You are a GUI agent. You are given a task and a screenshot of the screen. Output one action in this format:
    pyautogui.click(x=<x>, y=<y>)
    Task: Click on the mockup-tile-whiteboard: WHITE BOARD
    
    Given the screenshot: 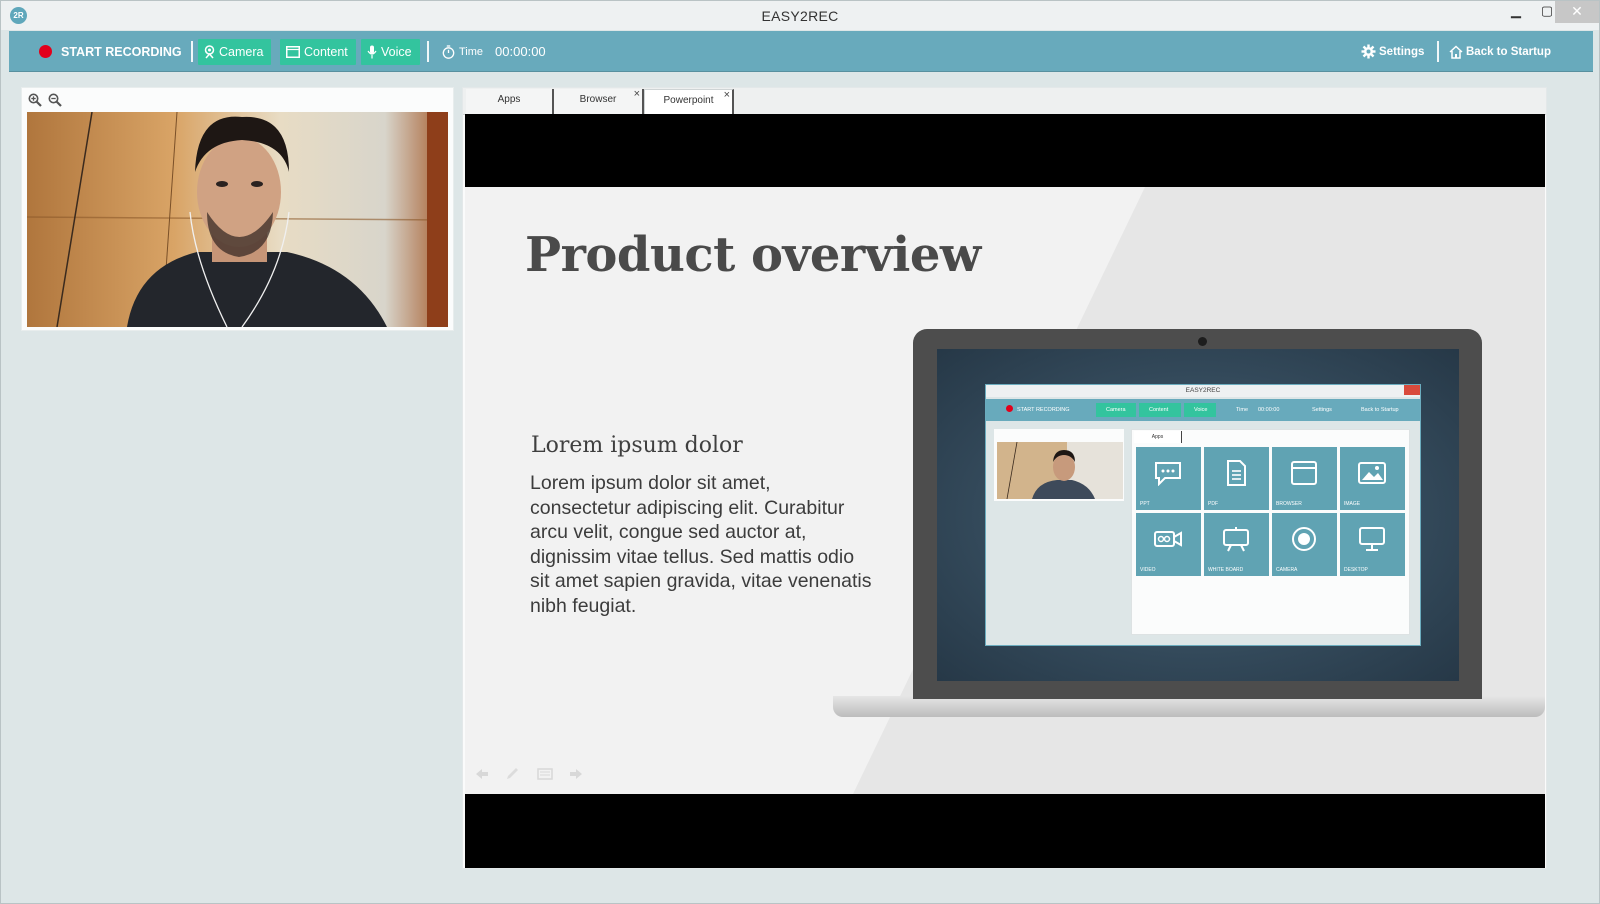 What is the action you would take?
    pyautogui.click(x=1236, y=544)
    